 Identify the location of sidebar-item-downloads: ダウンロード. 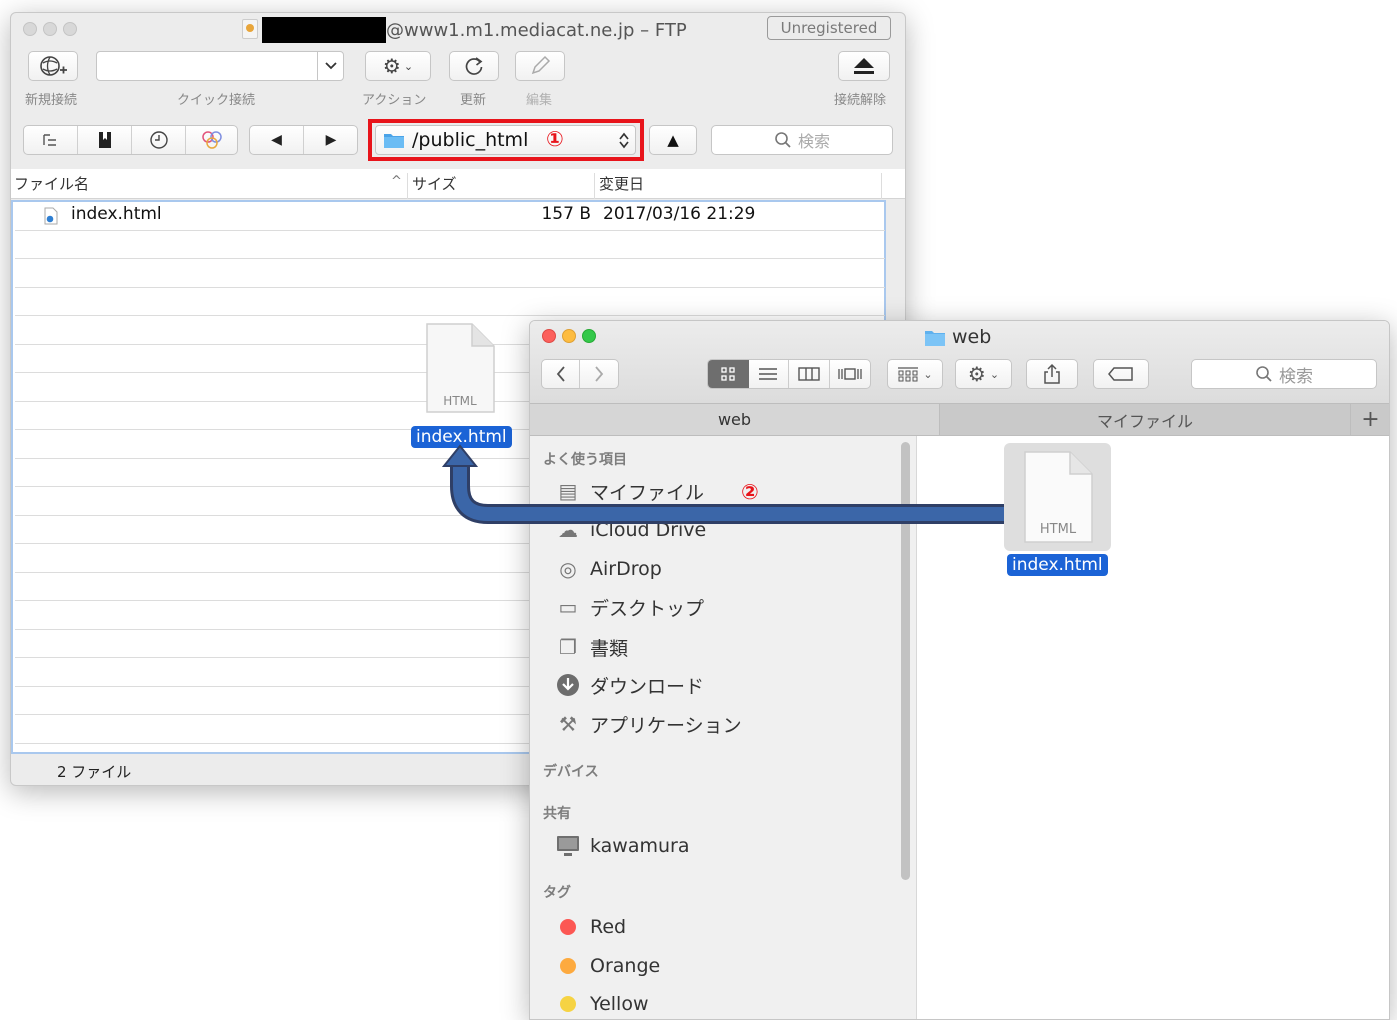
(629, 685).